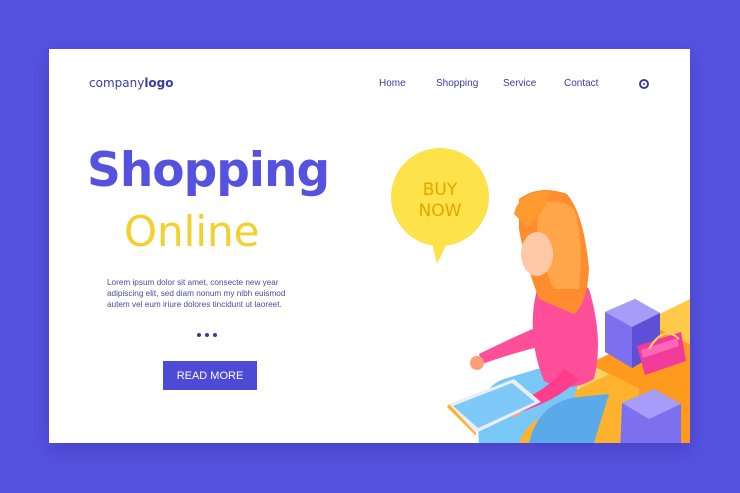 The height and width of the screenshot is (493, 740). I want to click on bubble-line-1: BUY, so click(440, 190).